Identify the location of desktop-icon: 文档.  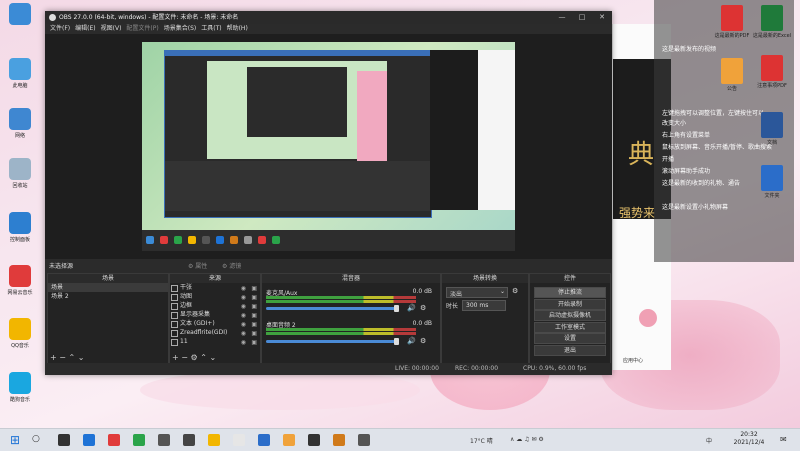
(772, 129).